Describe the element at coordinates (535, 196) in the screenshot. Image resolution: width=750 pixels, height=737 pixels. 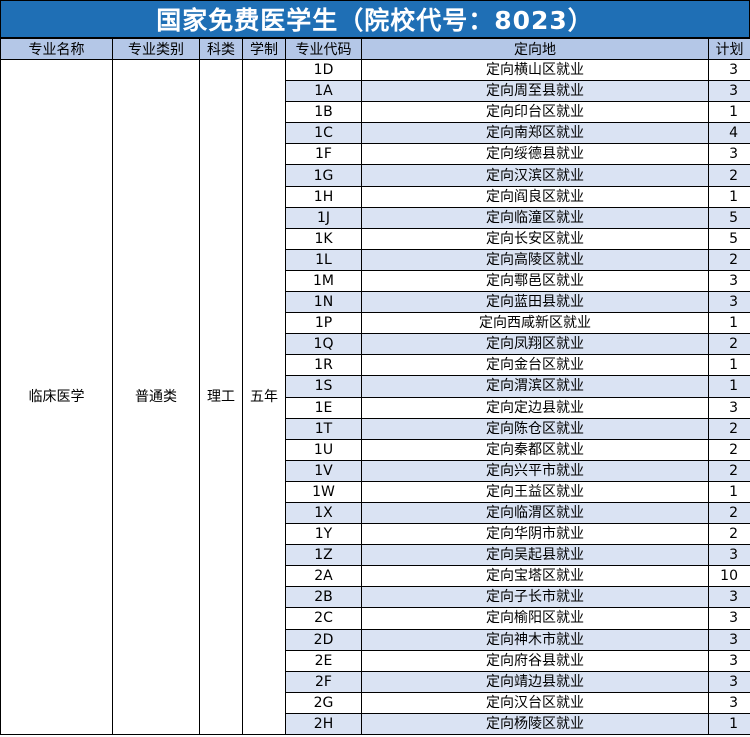
I see `cell-destination: 定向阎良区就业` at that location.